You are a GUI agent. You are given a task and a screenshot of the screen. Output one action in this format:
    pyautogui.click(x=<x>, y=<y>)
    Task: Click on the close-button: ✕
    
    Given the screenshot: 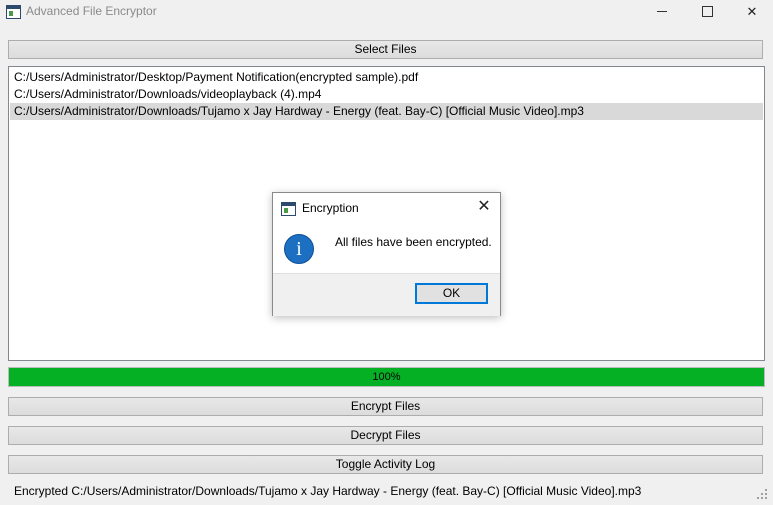 What is the action you would take?
    pyautogui.click(x=751, y=12)
    